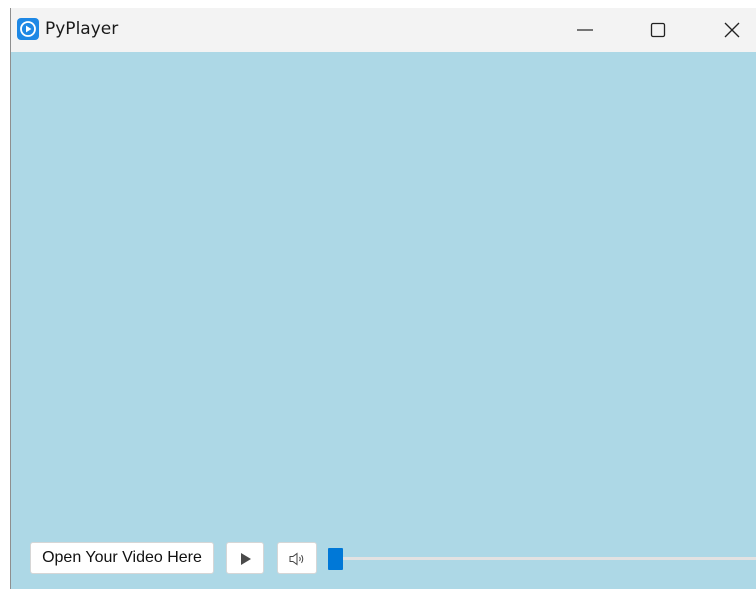  I want to click on play-button, so click(245, 558).